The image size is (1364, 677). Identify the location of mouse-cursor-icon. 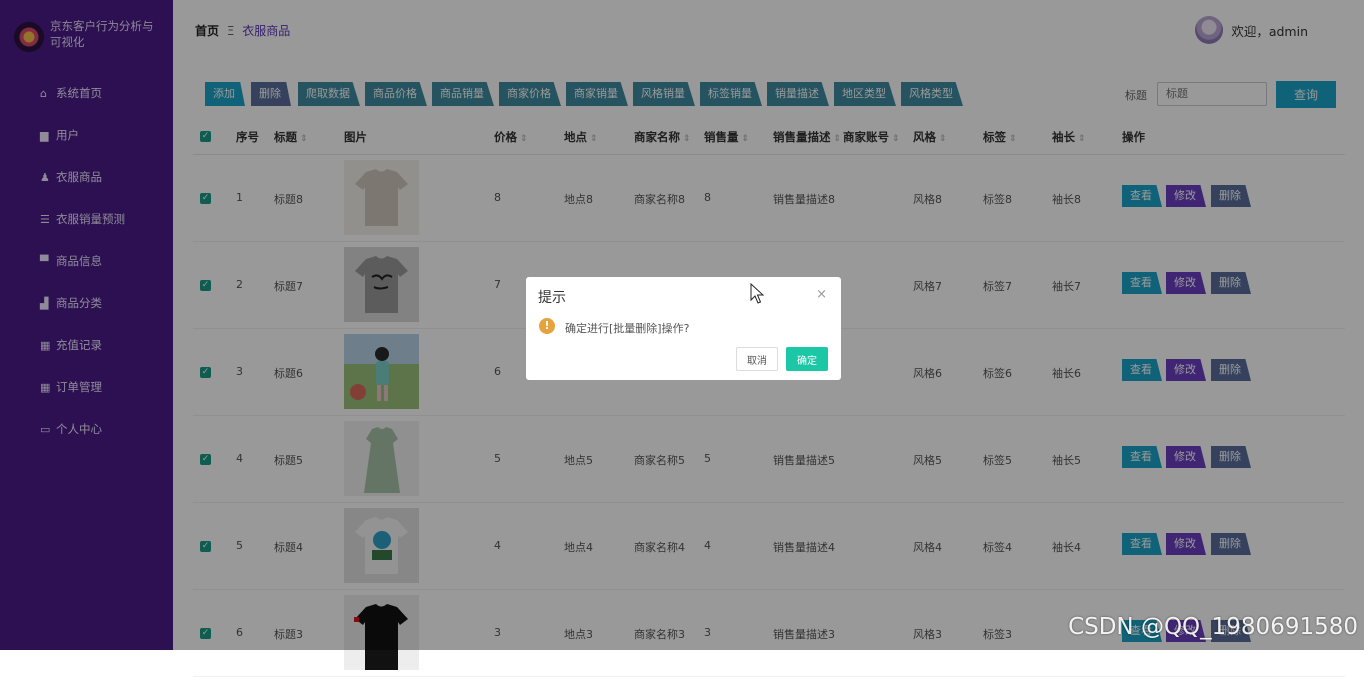
(757, 293).